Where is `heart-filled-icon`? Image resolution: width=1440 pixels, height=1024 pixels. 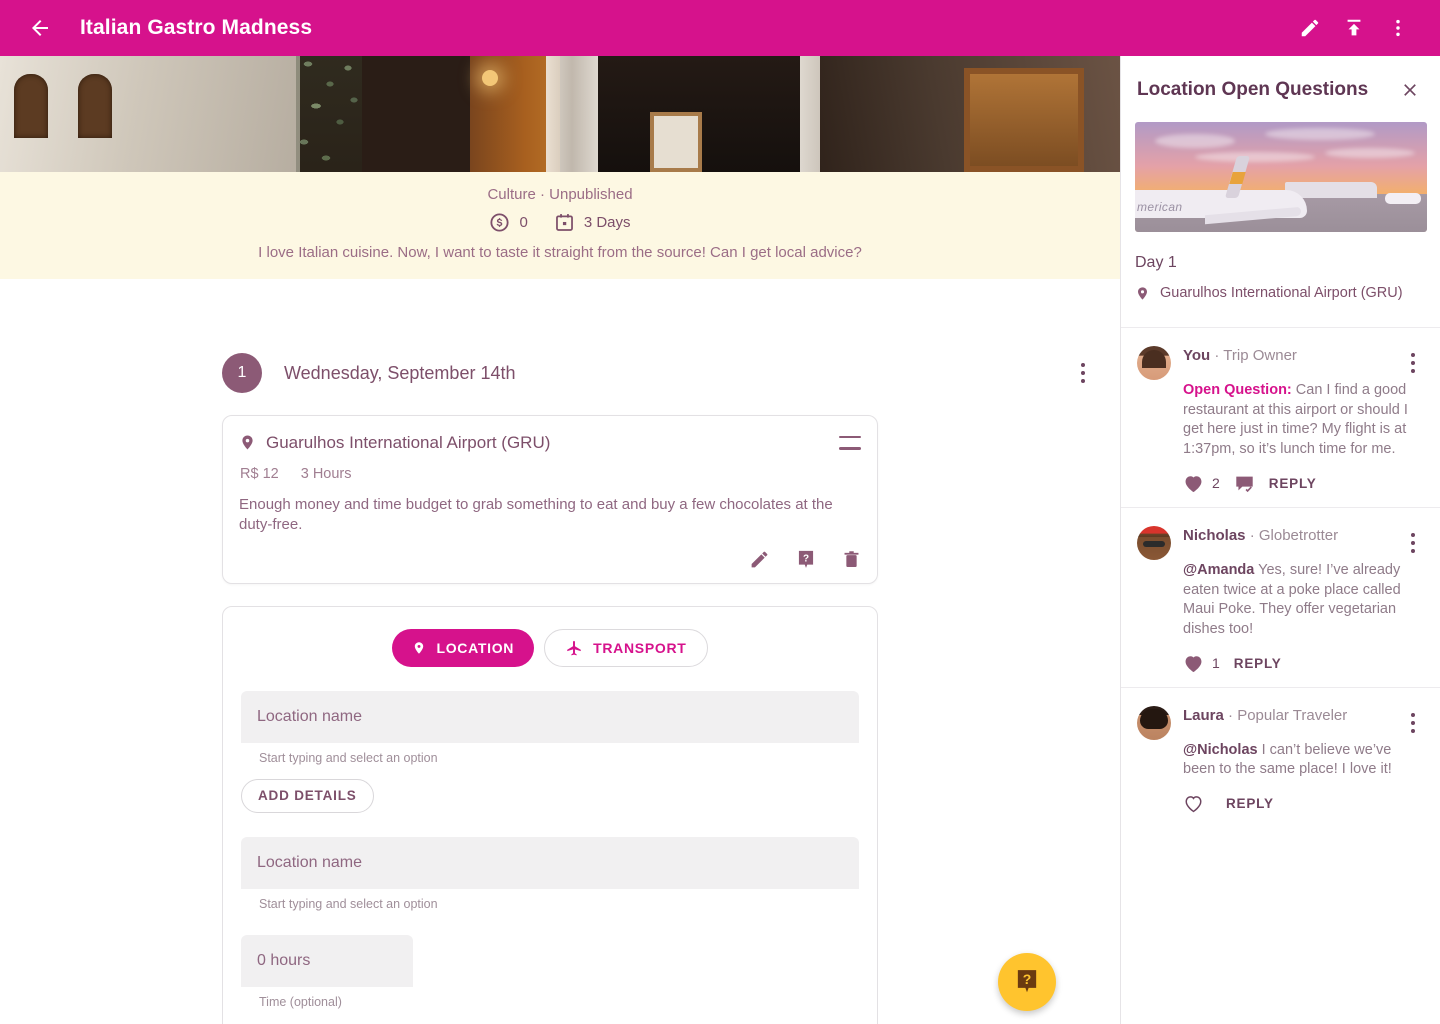 heart-filled-icon is located at coordinates (1193, 484).